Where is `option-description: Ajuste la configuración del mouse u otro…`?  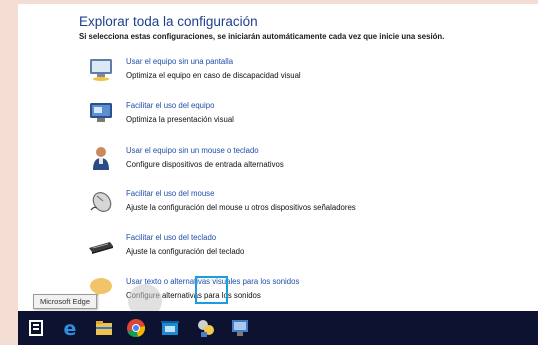 option-description: Ajuste la configuración del mouse u otro… is located at coordinates (241, 207).